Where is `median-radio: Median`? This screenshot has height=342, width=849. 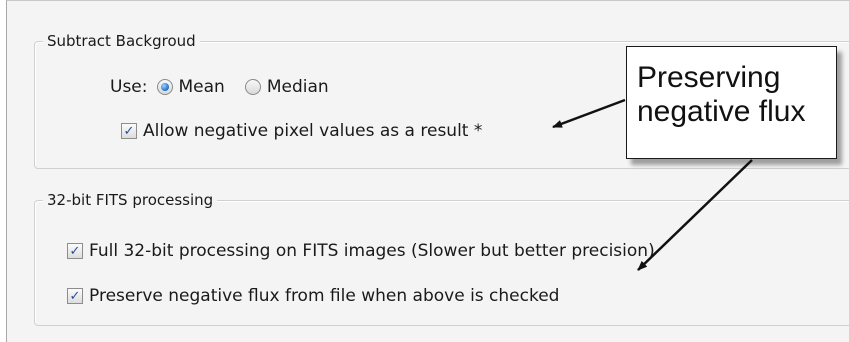 median-radio: Median is located at coordinates (286, 87).